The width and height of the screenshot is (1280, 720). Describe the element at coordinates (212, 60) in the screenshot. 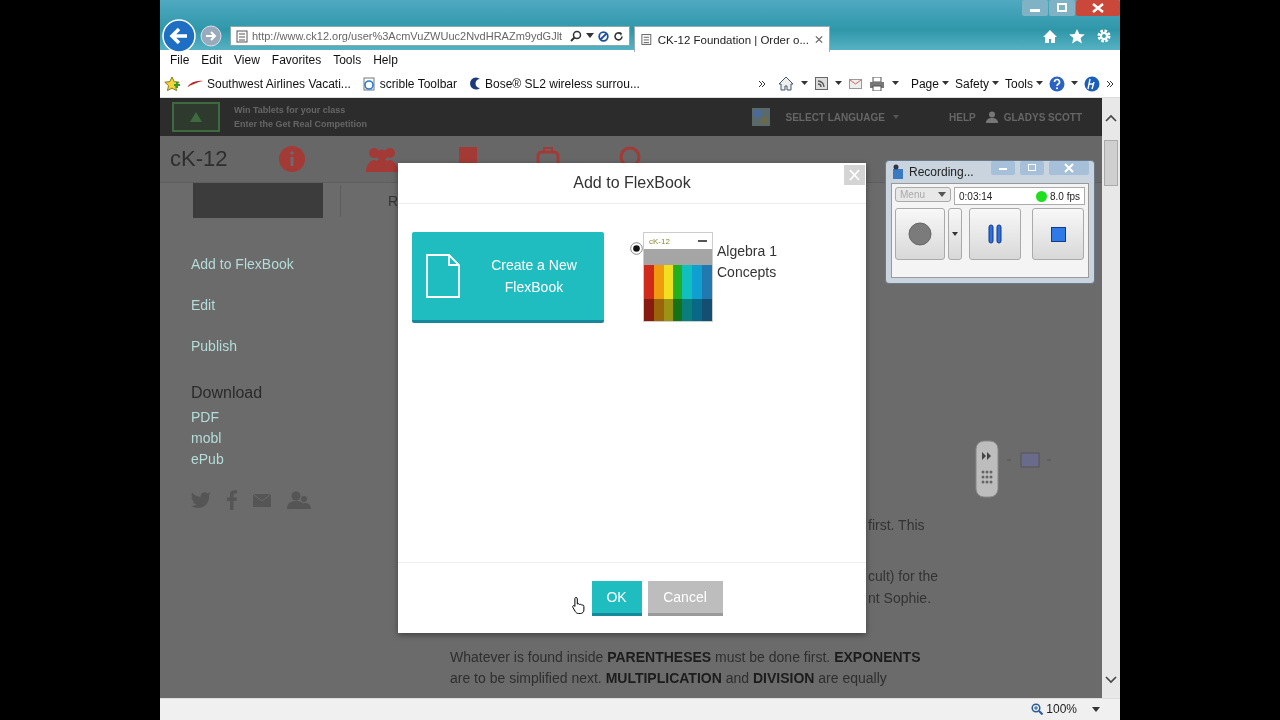

I see `menu-item: Edit` at that location.